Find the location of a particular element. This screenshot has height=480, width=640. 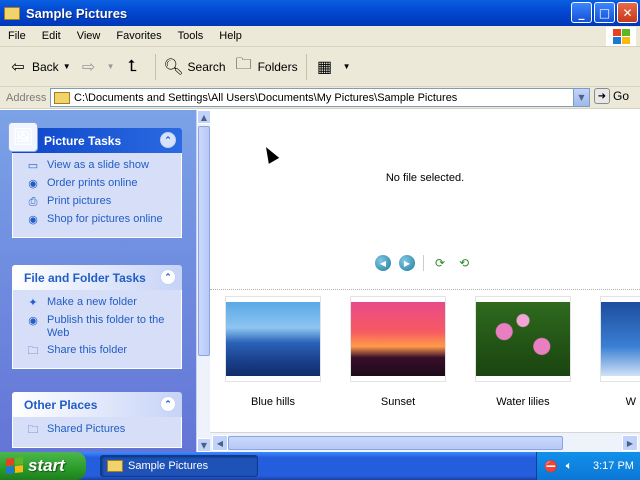

address-label: Address is located at coordinates (26, 97).